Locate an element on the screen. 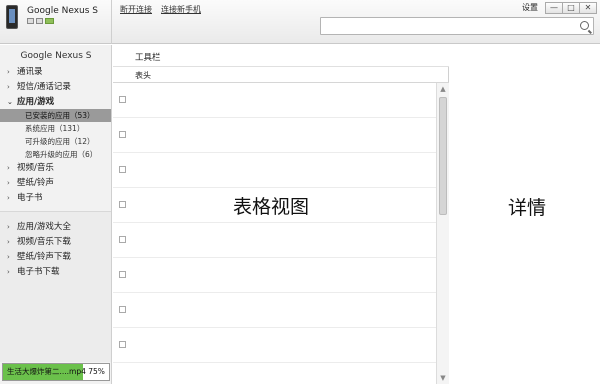 This screenshot has width=600, height=384. sidebar-item-label: 短信/通话记录 is located at coordinates (44, 87).